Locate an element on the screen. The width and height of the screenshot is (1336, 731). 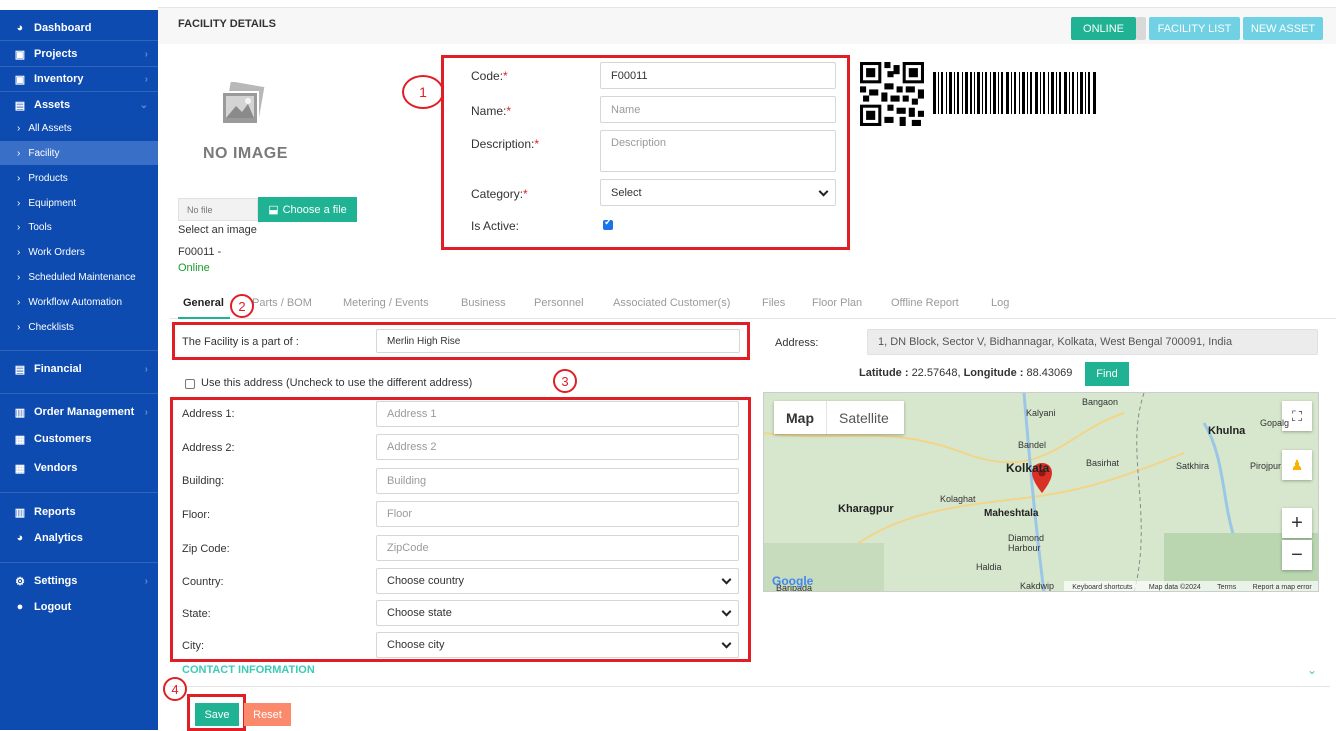
tab-floor-plan: Floor Plan is located at coordinates (837, 303).